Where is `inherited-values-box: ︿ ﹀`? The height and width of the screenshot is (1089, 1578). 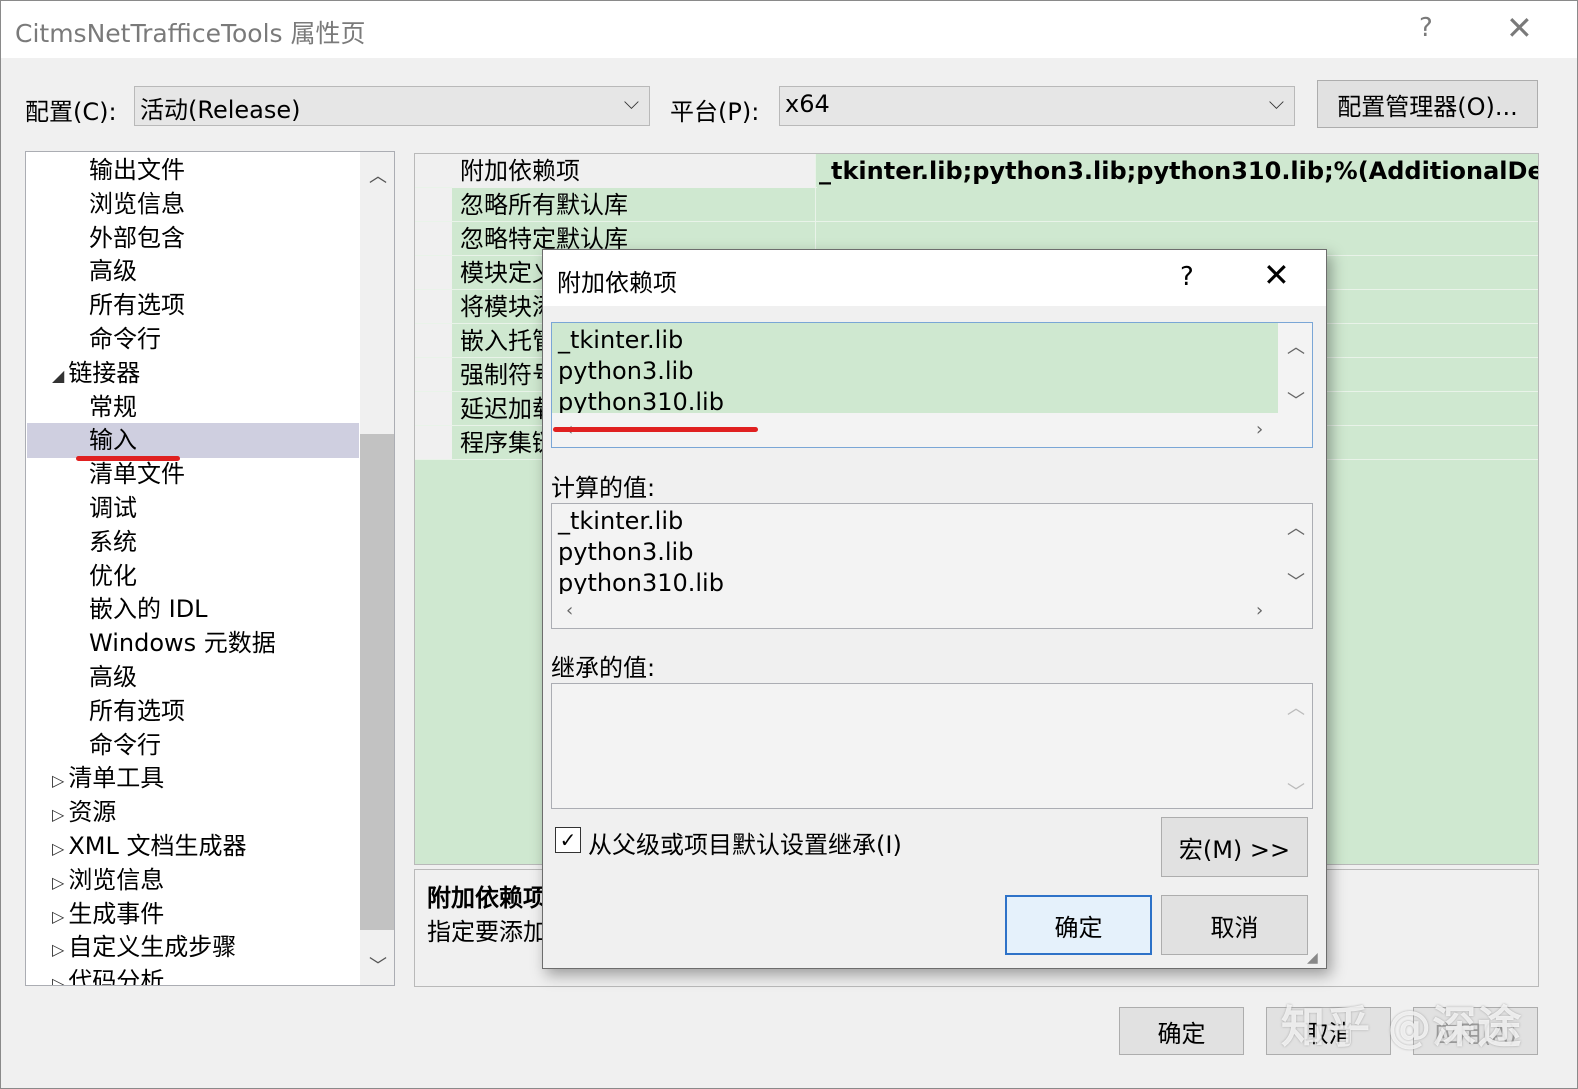 inherited-values-box: ︿ ﹀ is located at coordinates (932, 746).